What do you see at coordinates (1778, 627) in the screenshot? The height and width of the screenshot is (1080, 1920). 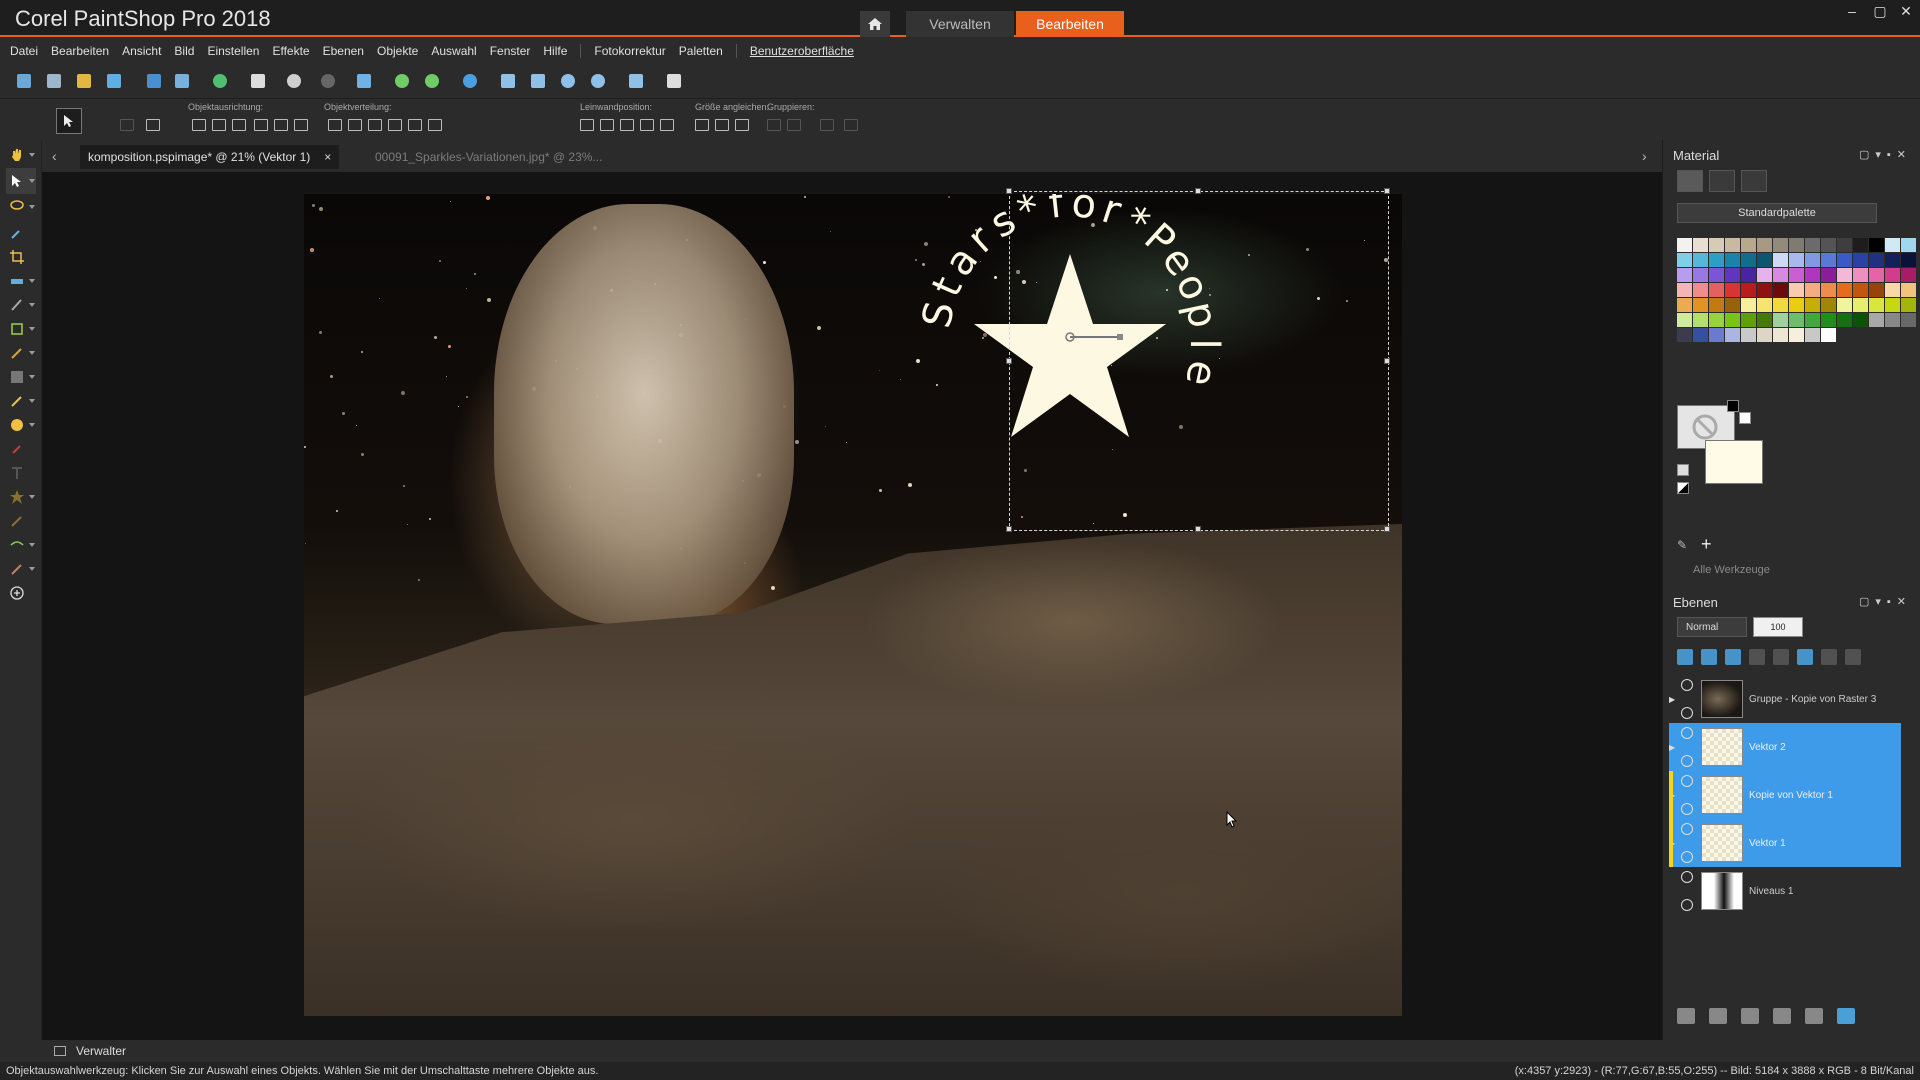 I see `opacity-field: 100` at bounding box center [1778, 627].